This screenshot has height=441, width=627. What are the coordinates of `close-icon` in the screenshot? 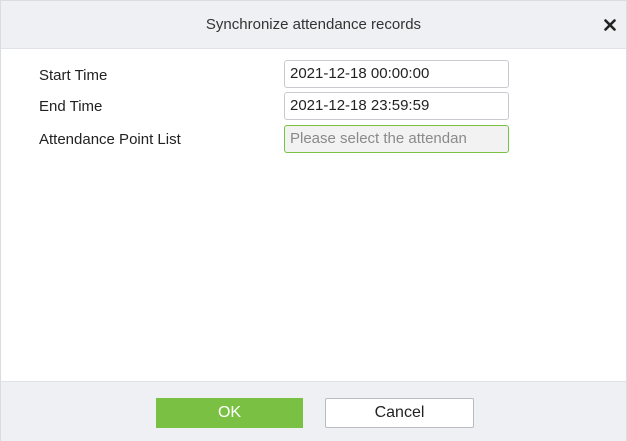 It's located at (610, 25).